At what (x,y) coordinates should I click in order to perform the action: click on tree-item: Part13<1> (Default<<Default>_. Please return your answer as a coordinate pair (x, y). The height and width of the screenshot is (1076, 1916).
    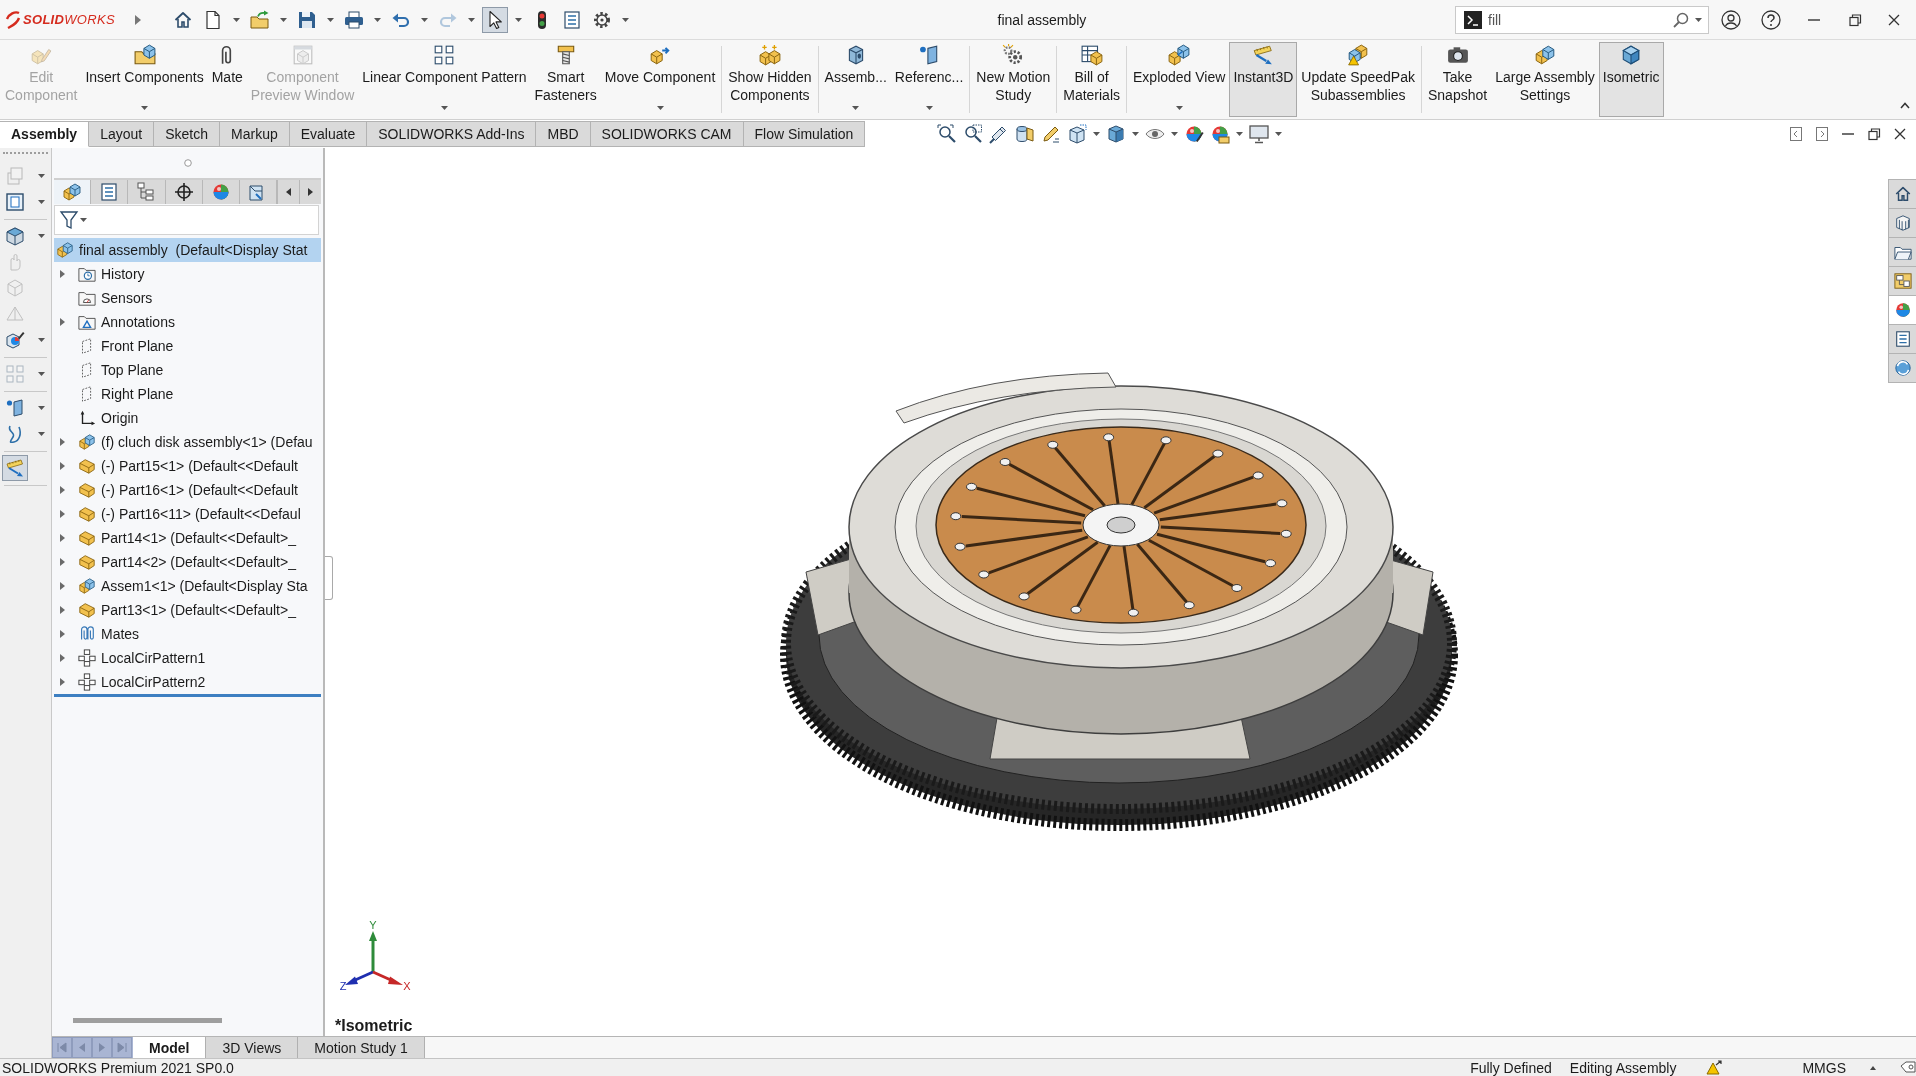
    Looking at the image, I should click on (187, 610).